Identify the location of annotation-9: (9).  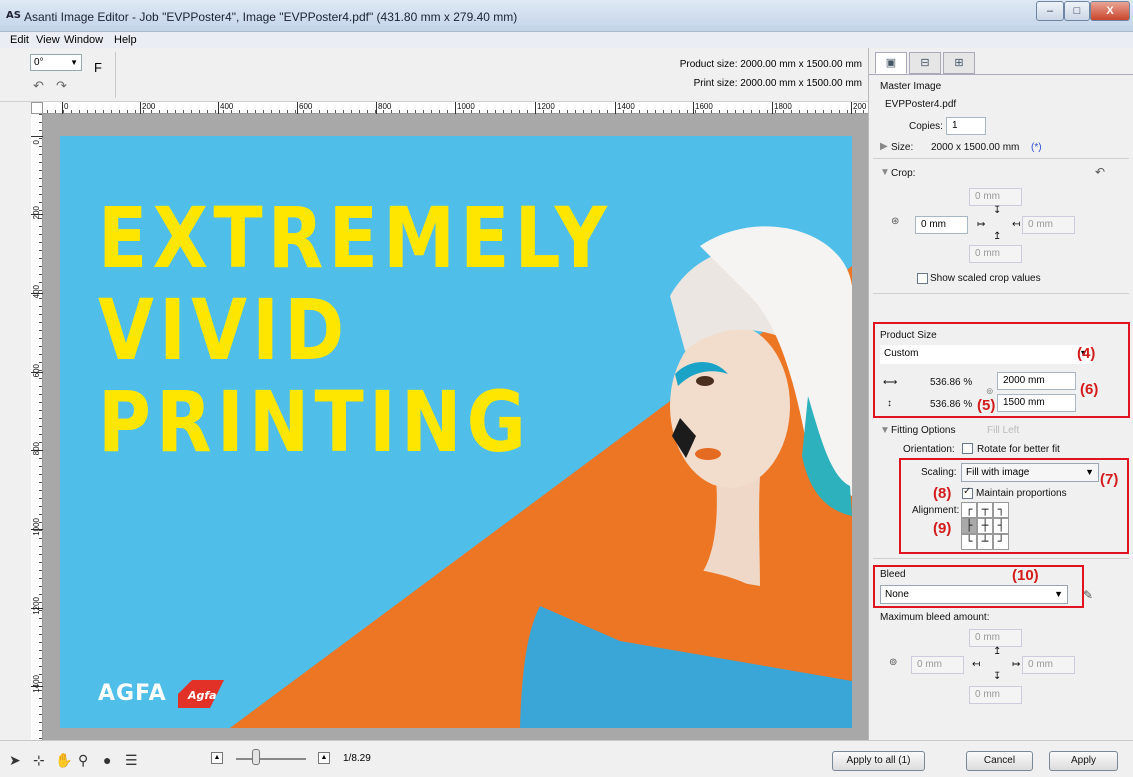
(942, 528).